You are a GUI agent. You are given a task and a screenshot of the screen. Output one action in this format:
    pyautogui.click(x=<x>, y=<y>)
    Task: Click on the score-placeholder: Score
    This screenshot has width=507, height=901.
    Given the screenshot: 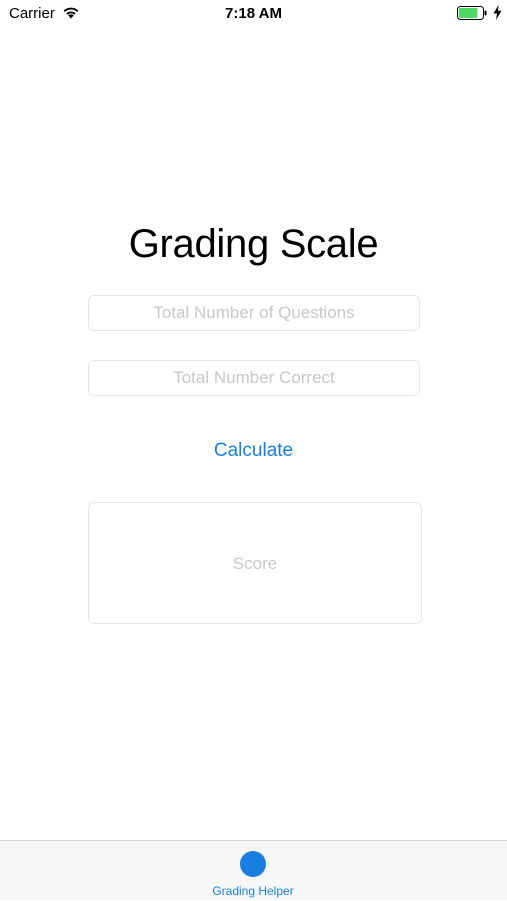 What is the action you would take?
    pyautogui.click(x=255, y=563)
    